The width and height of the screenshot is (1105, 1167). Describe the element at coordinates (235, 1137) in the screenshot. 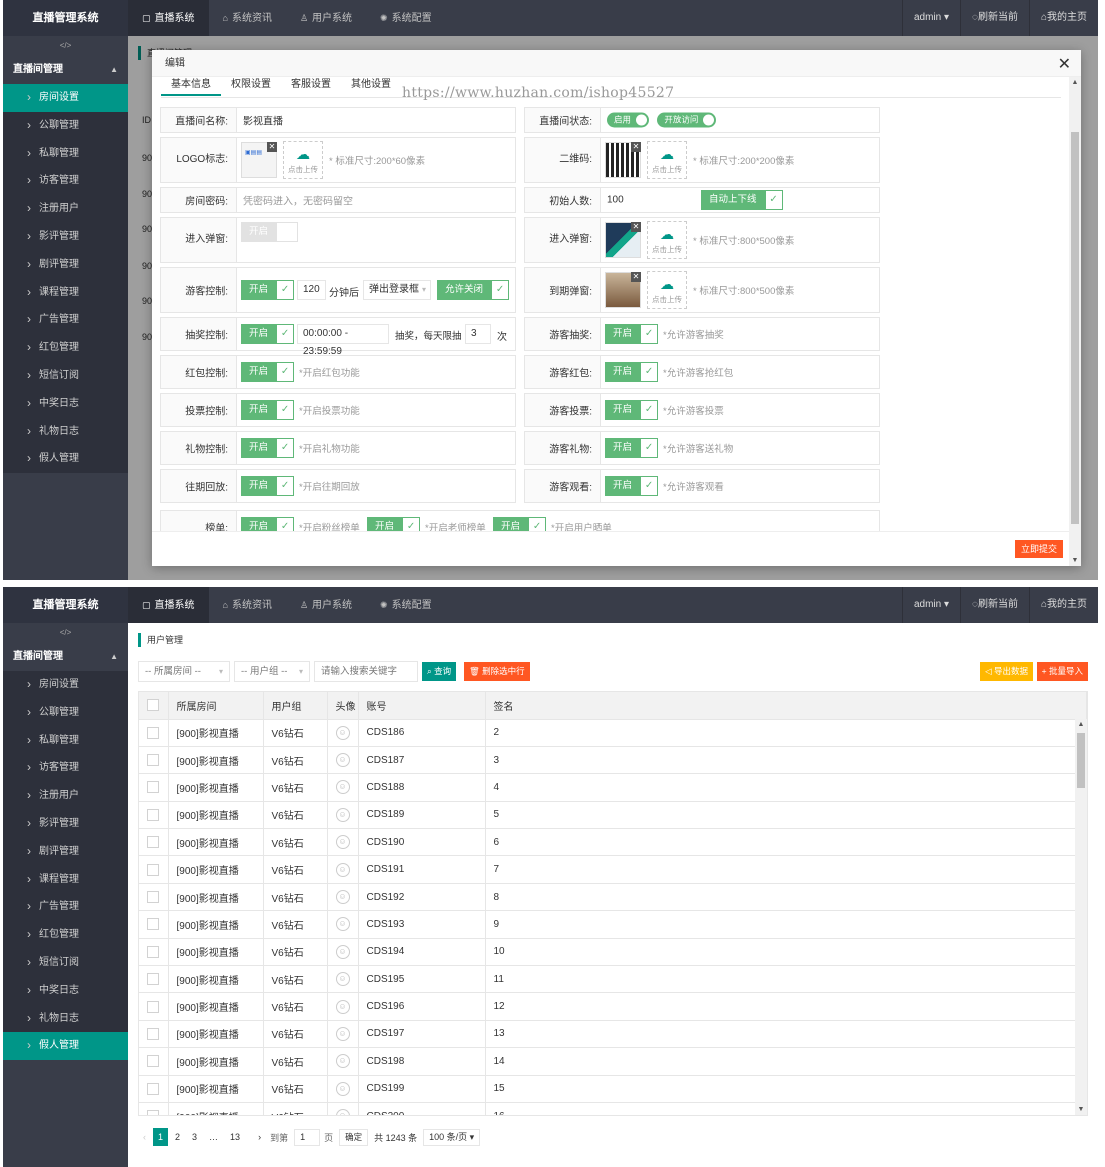

I see `page-13: 13` at that location.